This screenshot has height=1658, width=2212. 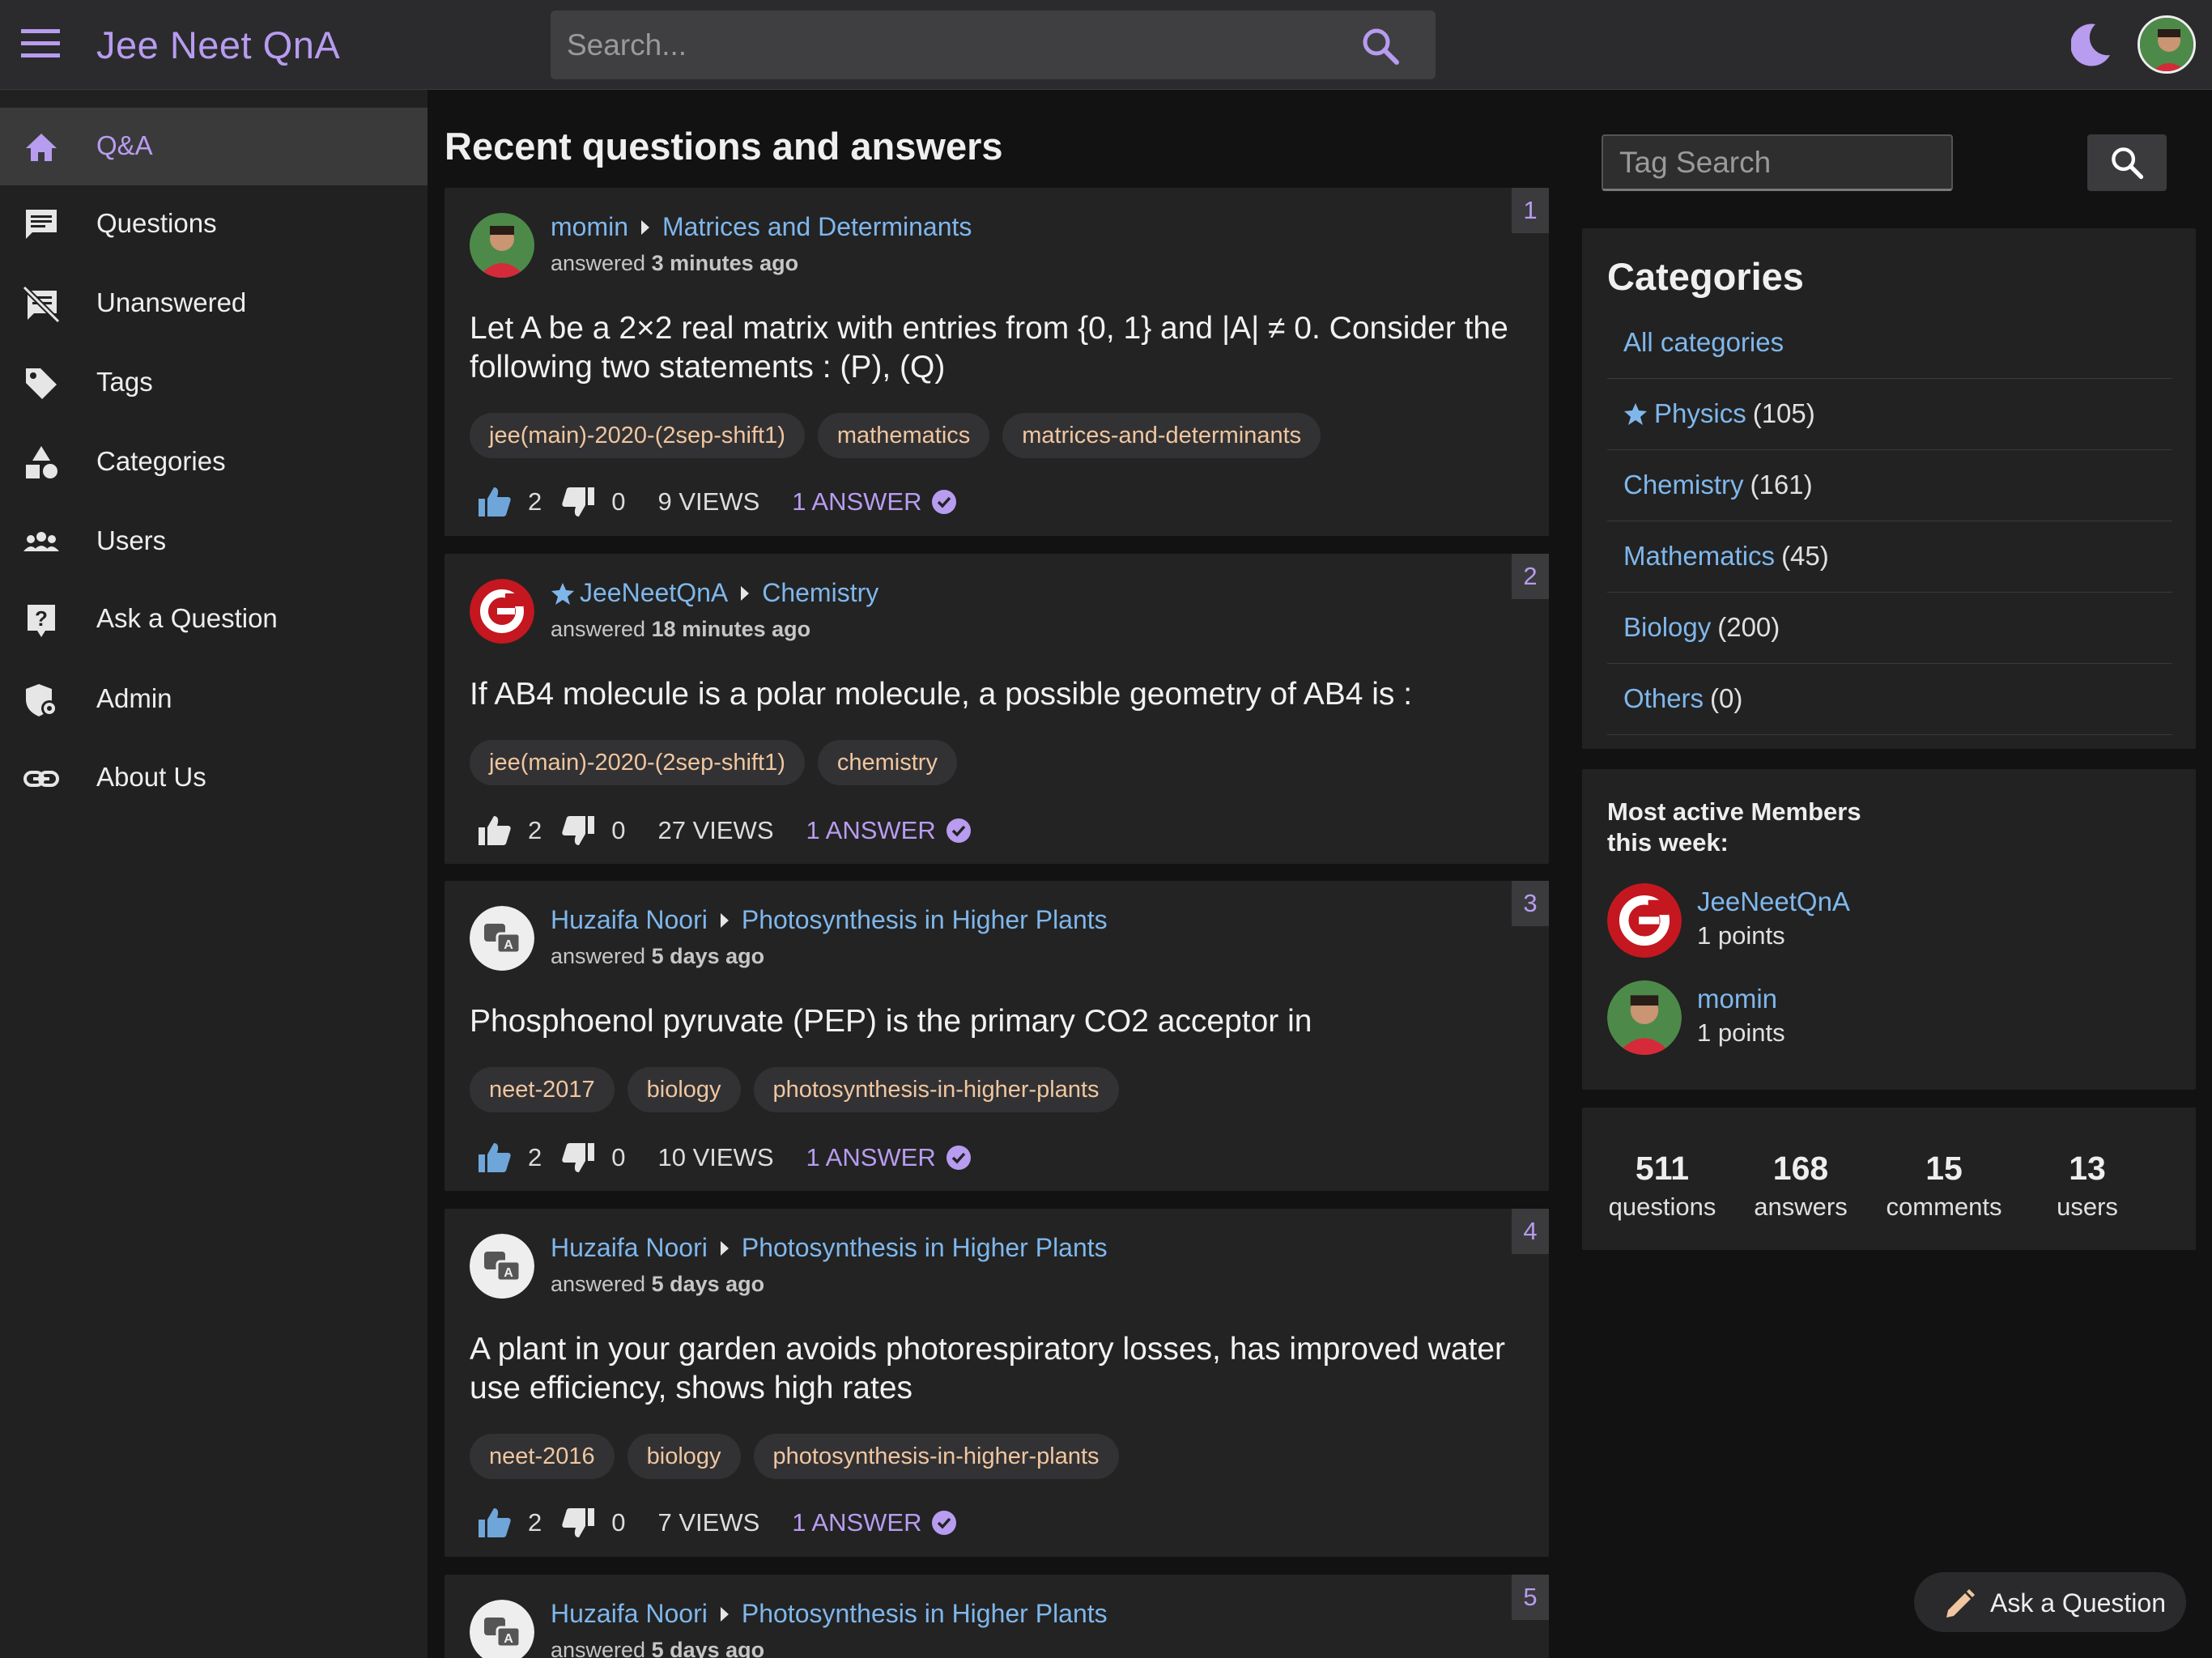 I want to click on member-name: momin, so click(x=1737, y=999).